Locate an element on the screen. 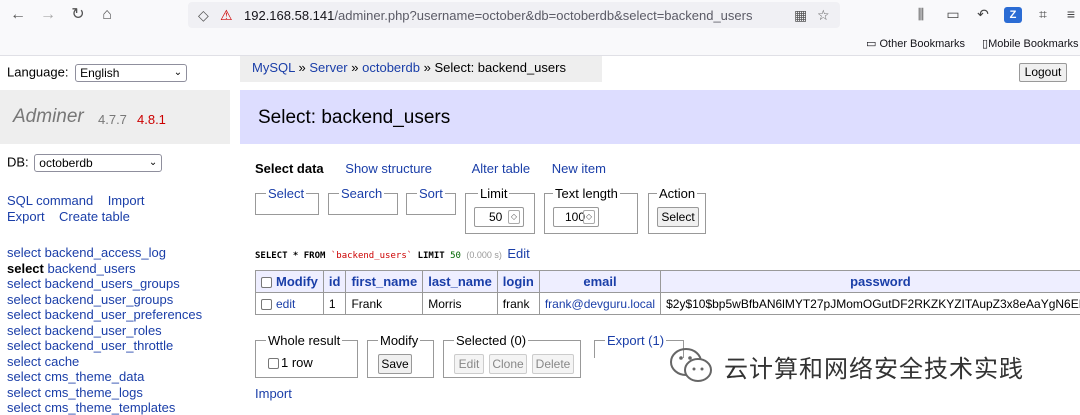  sidebar-table-item: select backend_access_log is located at coordinates (104, 253).